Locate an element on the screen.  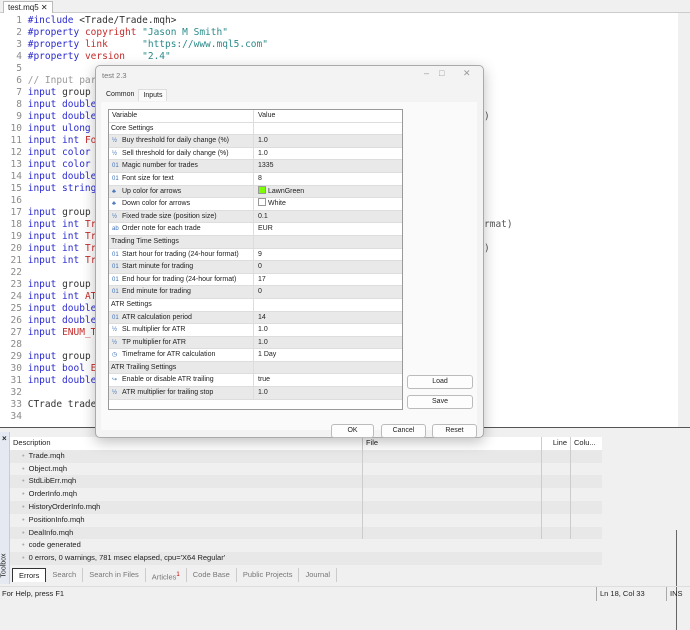
line-number: 33 is located at coordinates (16, 404).